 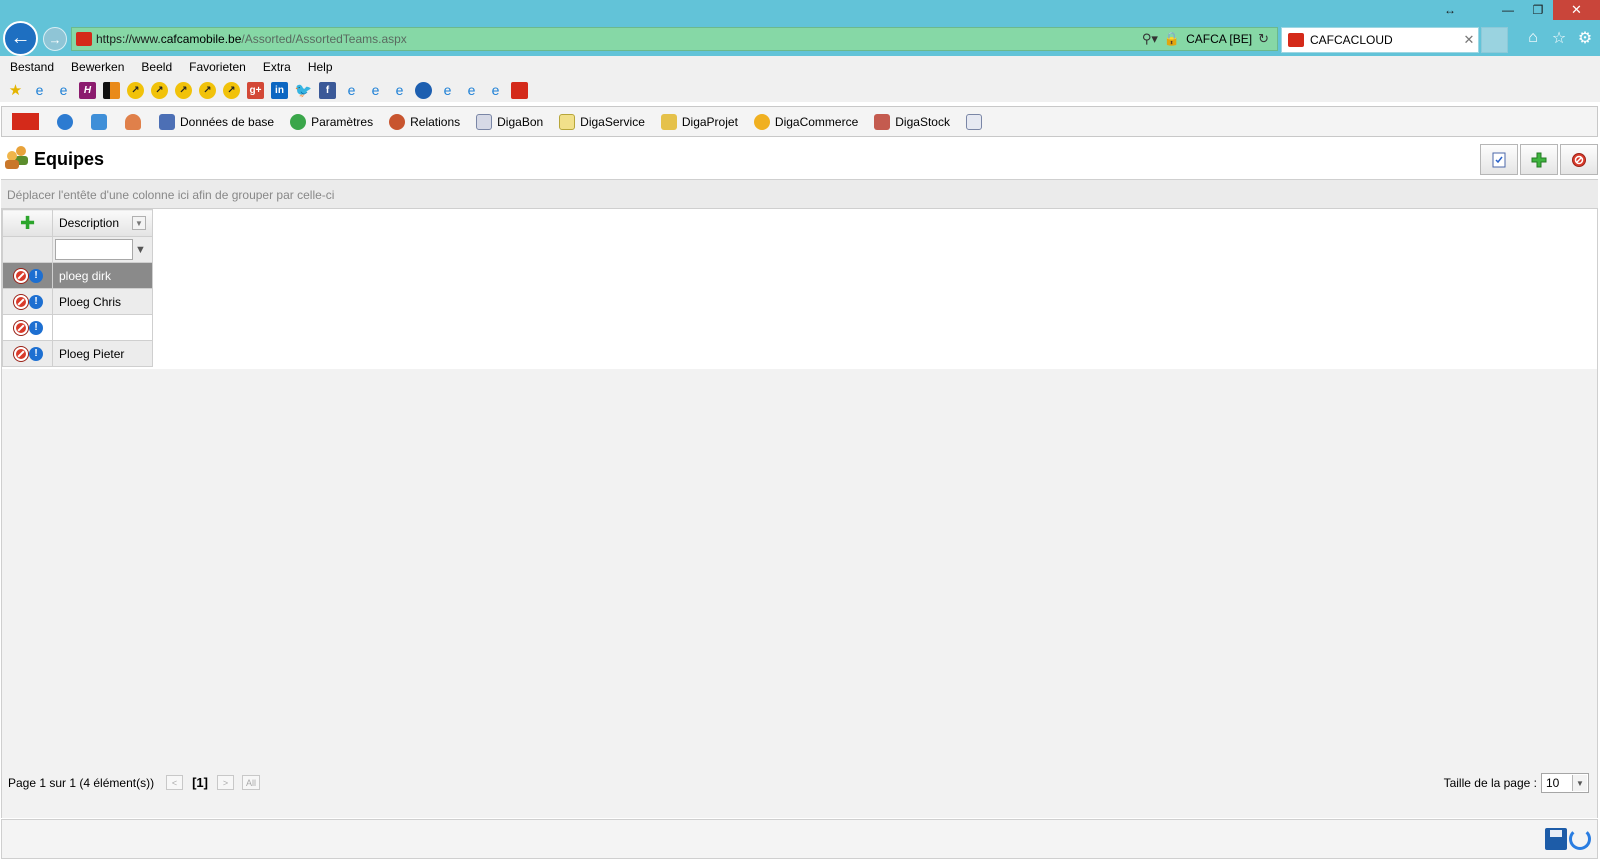 I want to click on page-size-select: 10 ▼, so click(x=1565, y=783).